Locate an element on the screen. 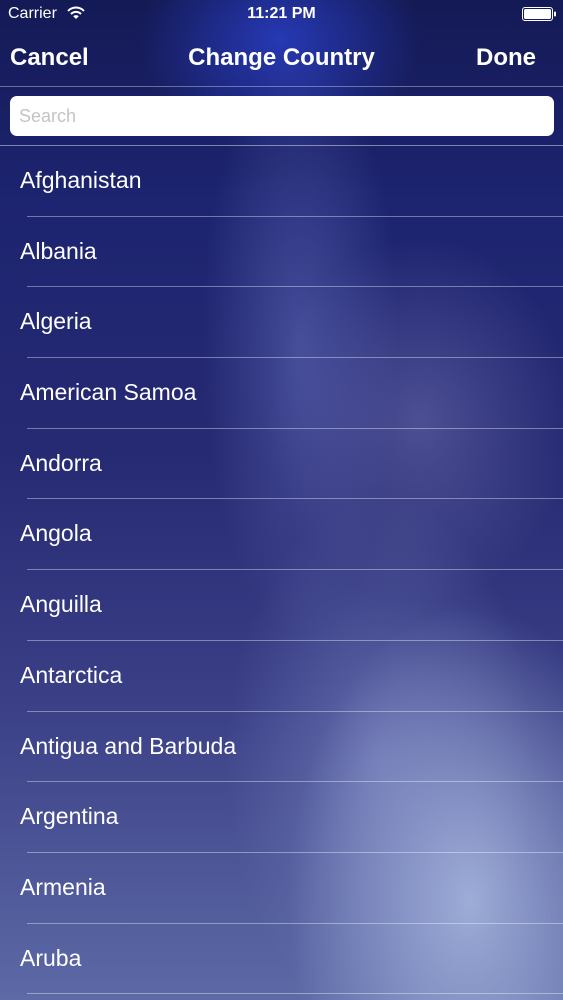 Image resolution: width=563 pixels, height=1000 pixels. country-row: Anguilla is located at coordinates (281, 605).